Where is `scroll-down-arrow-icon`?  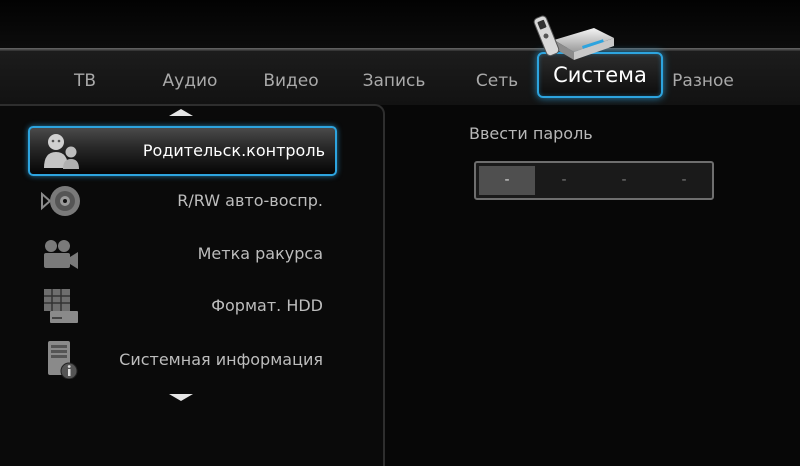
scroll-down-arrow-icon is located at coordinates (181, 397).